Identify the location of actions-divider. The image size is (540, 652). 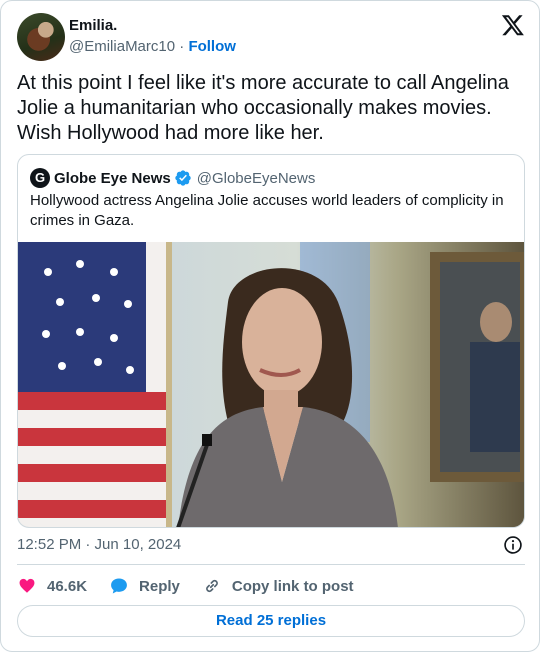
(271, 564).